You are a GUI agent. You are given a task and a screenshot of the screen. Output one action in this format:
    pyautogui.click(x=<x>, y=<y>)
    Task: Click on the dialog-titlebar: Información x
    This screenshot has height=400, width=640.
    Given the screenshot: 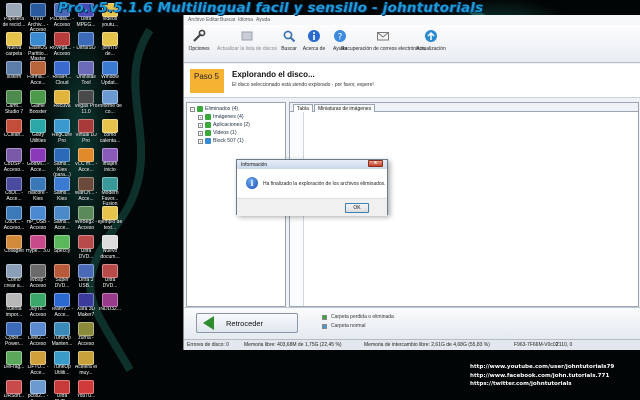 What is the action you would take?
    pyautogui.click(x=312, y=164)
    